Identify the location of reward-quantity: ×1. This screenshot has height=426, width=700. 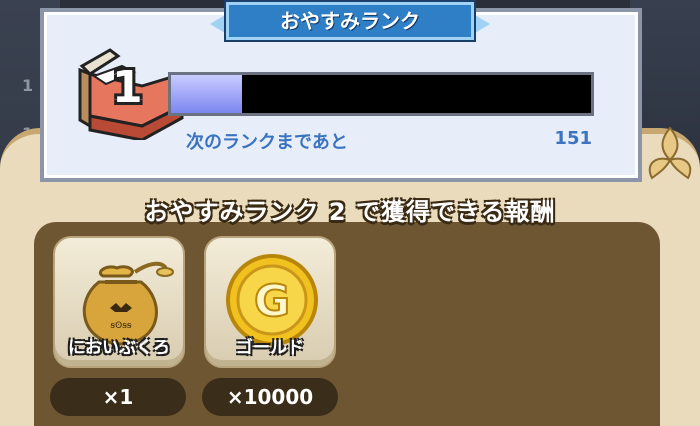
(118, 397).